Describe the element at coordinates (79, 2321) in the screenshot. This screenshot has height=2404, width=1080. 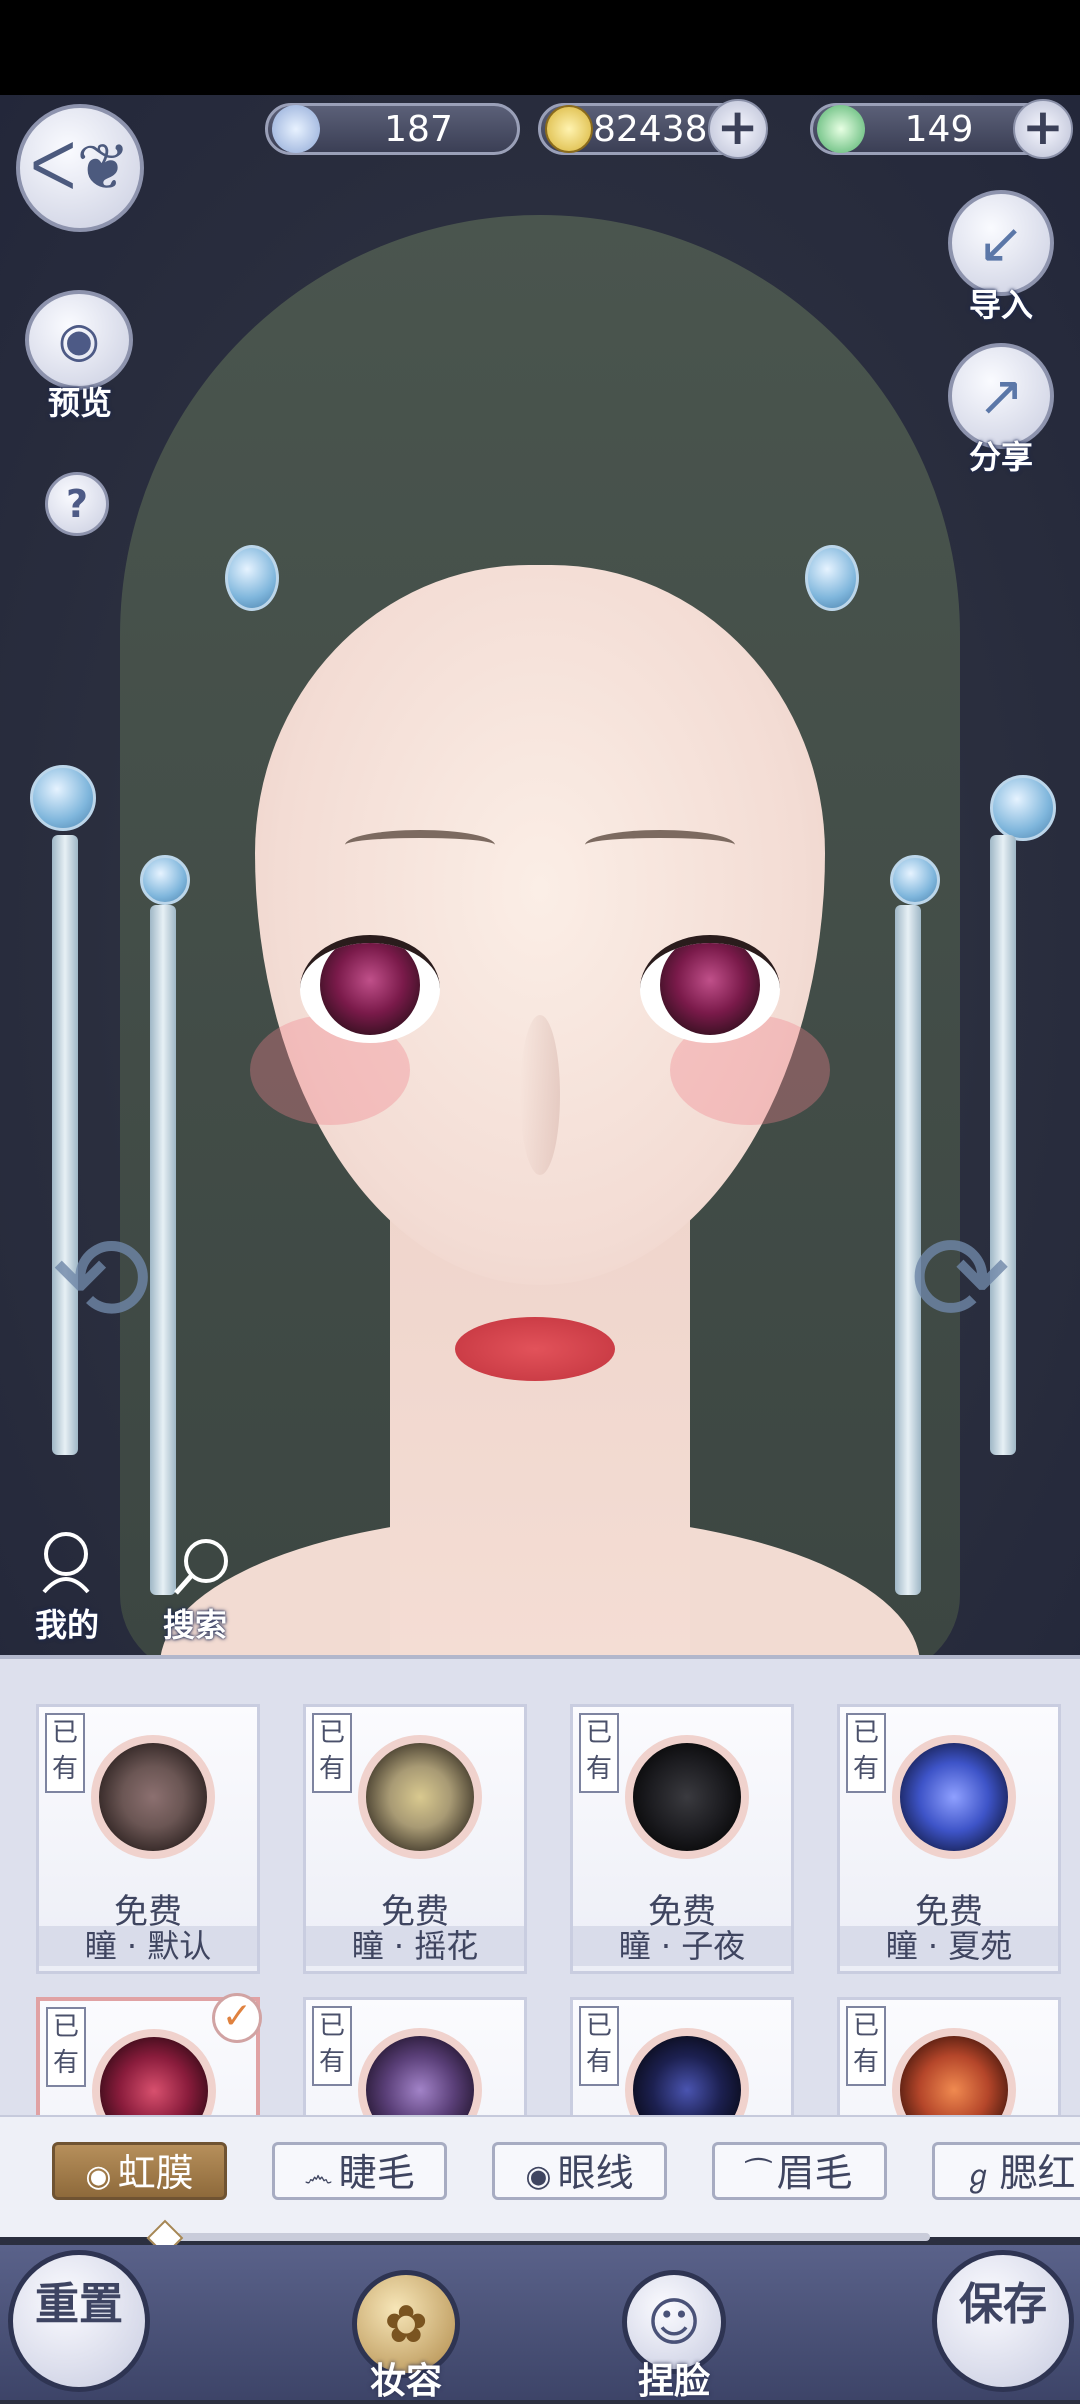
I see `reset-button: 重置` at that location.